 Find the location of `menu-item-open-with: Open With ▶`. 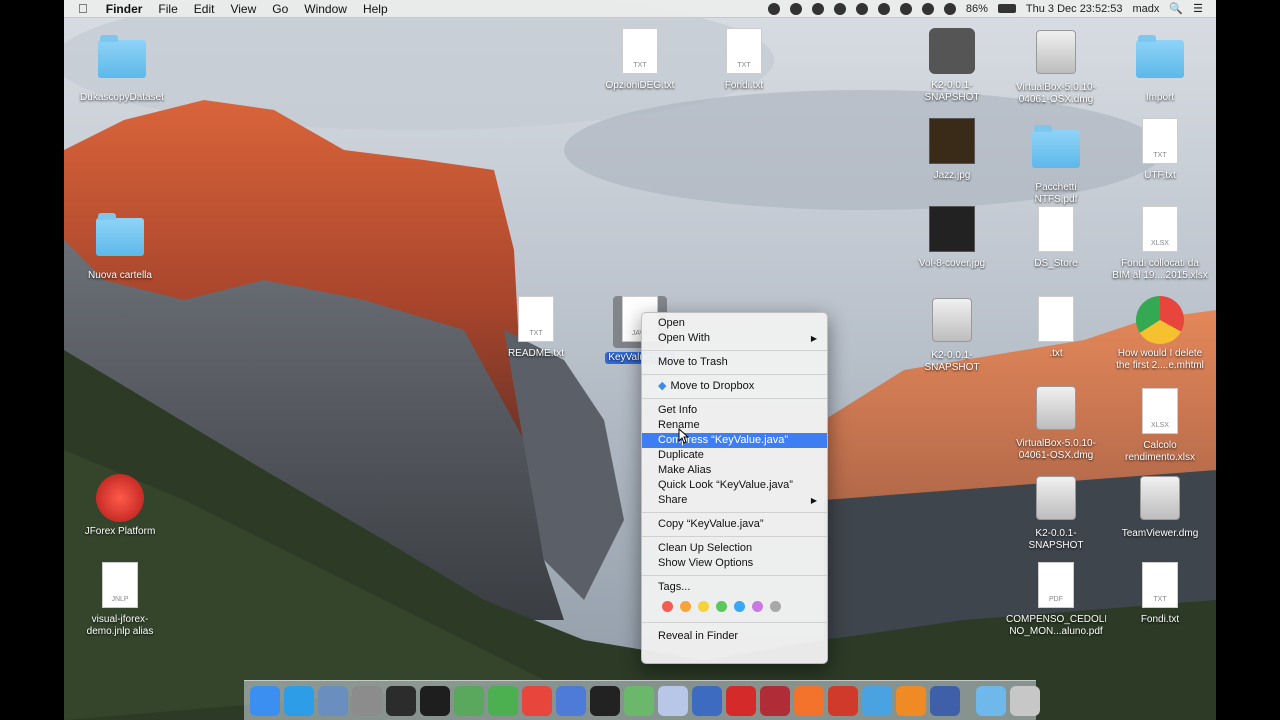

menu-item-open-with: Open With ▶ is located at coordinates (734, 338).